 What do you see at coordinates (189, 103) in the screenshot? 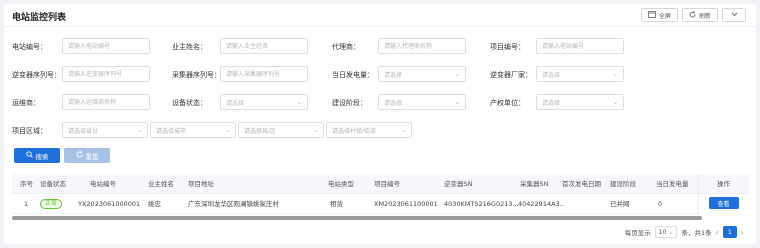
I see `device-status-label: 设备状态：` at bounding box center [189, 103].